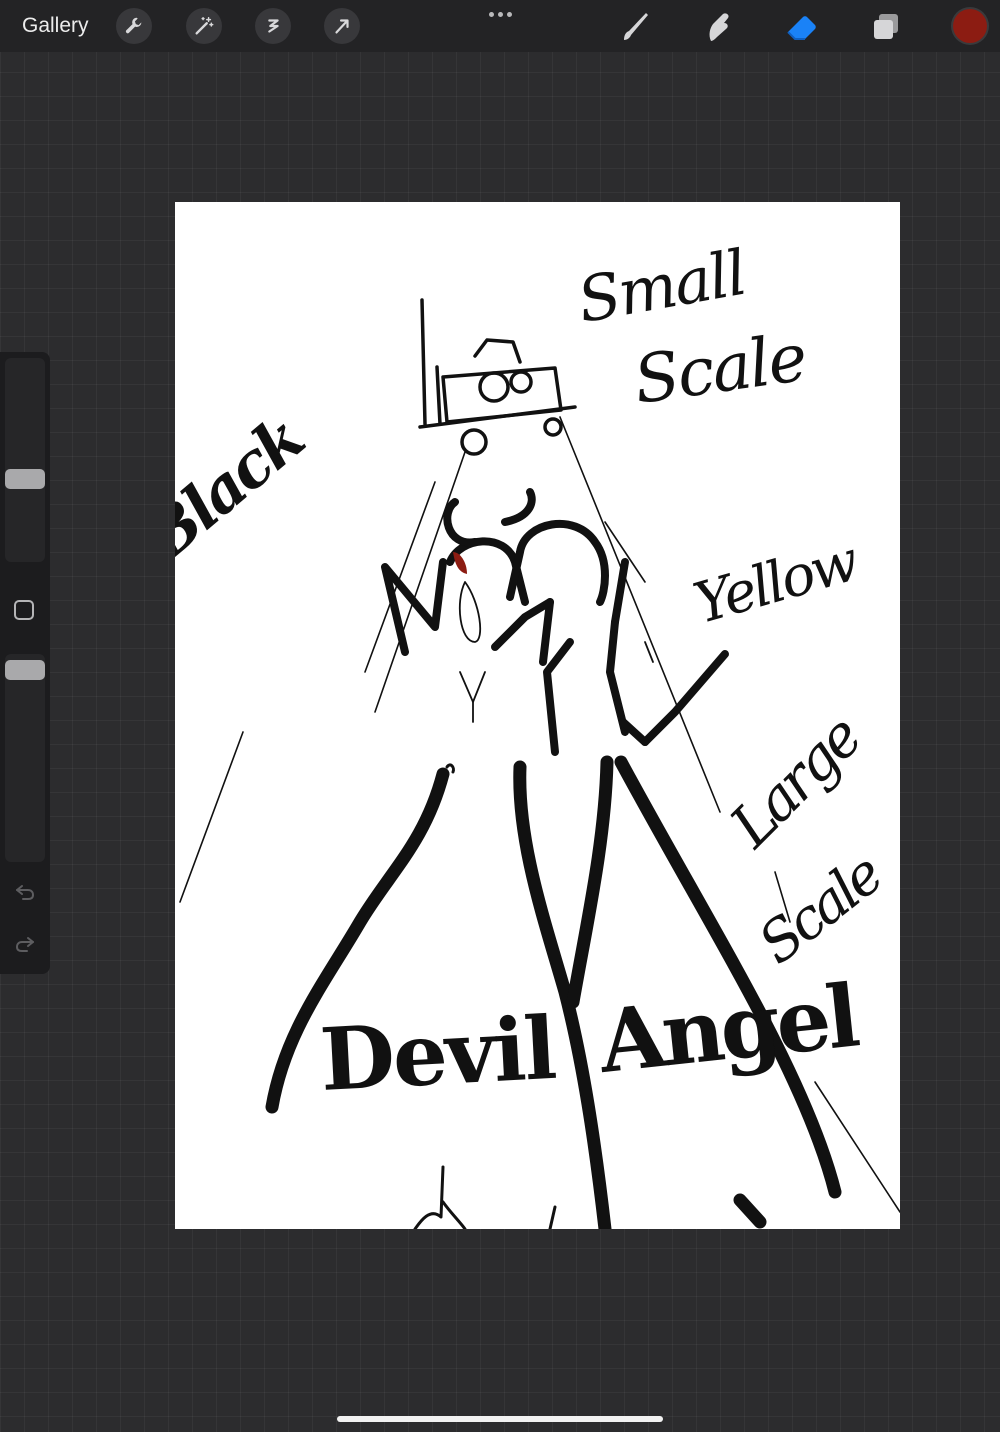 Image resolution: width=1000 pixels, height=1432 pixels. I want to click on brush-tool, so click(636, 27).